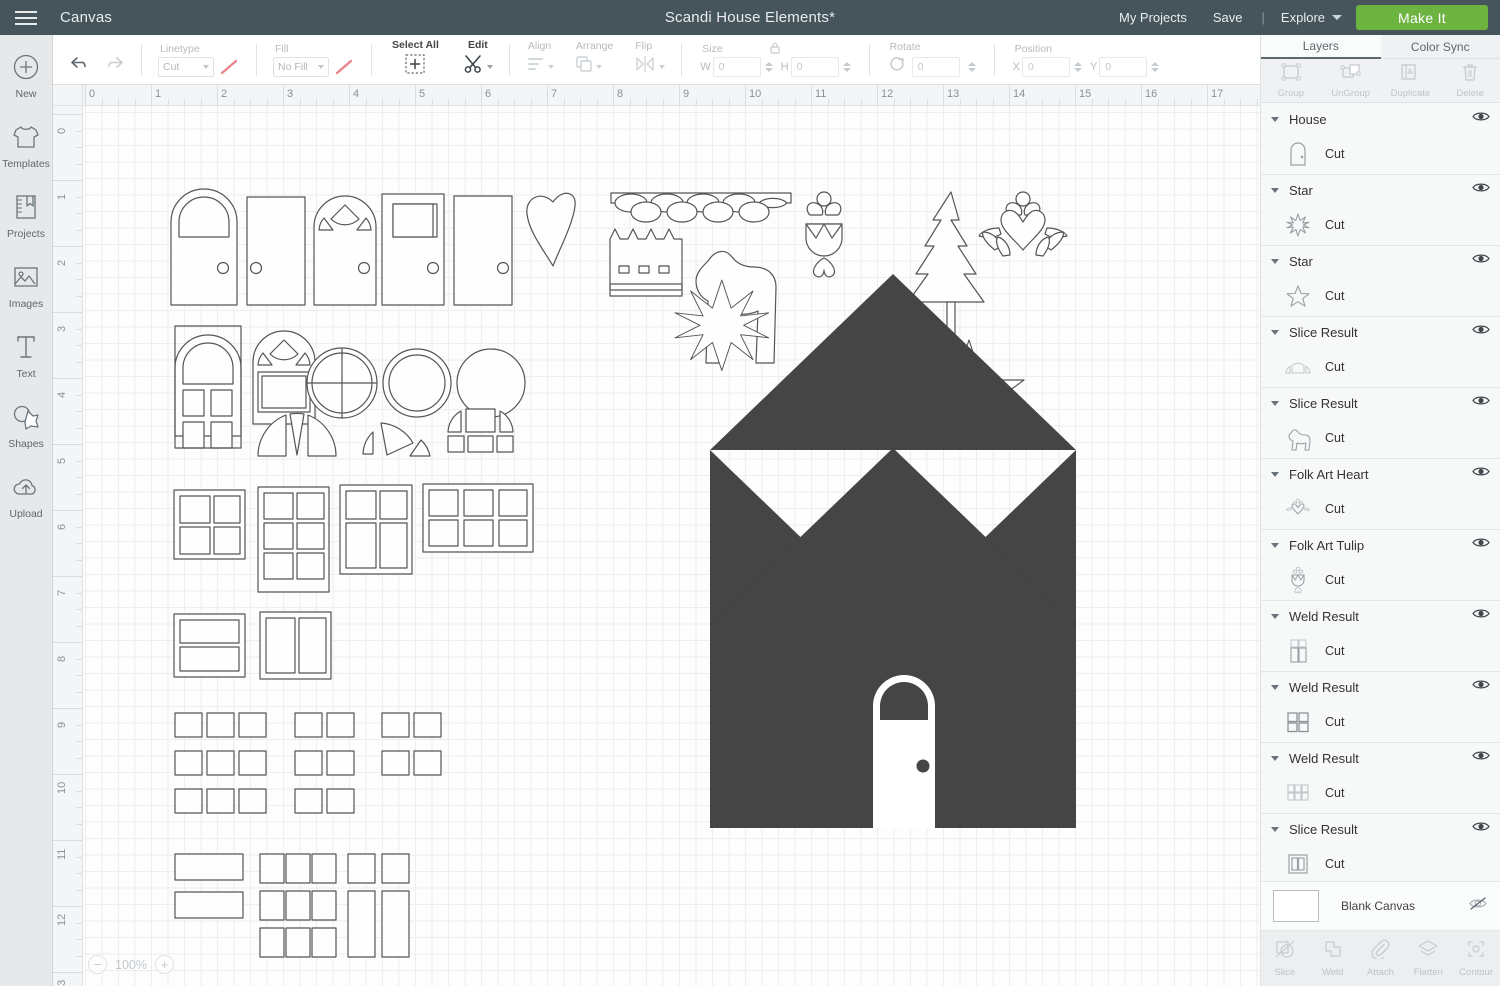 The image size is (1500, 986). I want to click on zoom-out-button: −, so click(97, 964).